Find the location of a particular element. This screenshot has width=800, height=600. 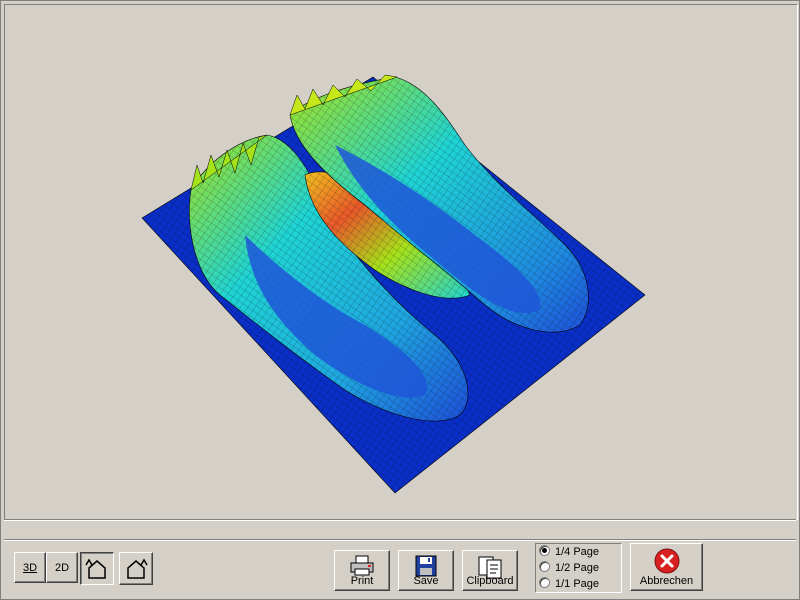

radio-quarter-page: 1/4 Page is located at coordinates (569, 552).